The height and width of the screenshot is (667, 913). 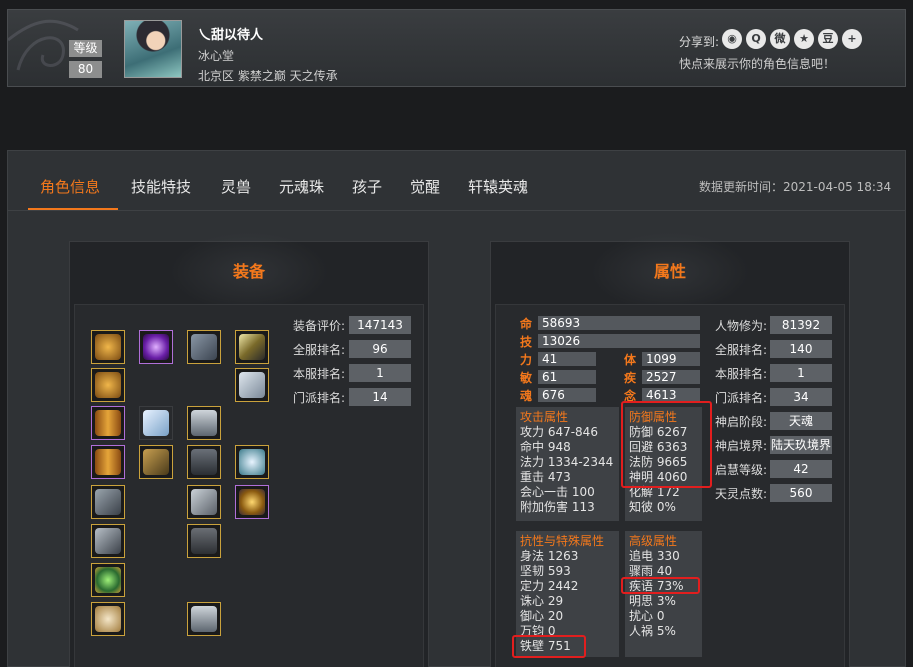 I want to click on character-name: 乀甜以待人, so click(x=231, y=35).